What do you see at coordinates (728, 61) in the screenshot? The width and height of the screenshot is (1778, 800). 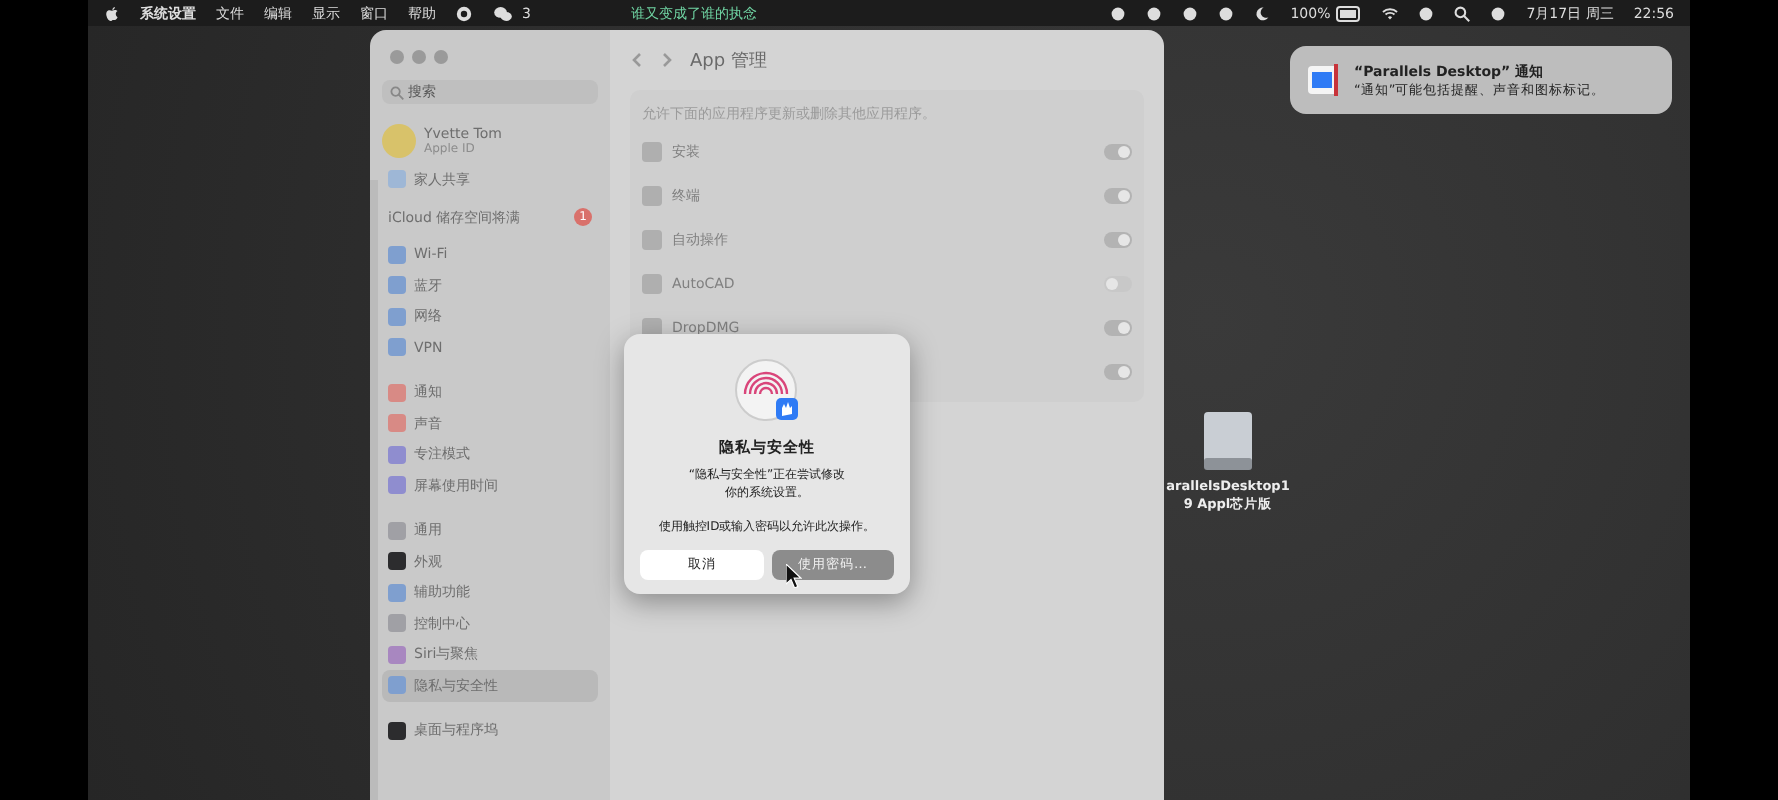 I see `page-title: App 管理` at bounding box center [728, 61].